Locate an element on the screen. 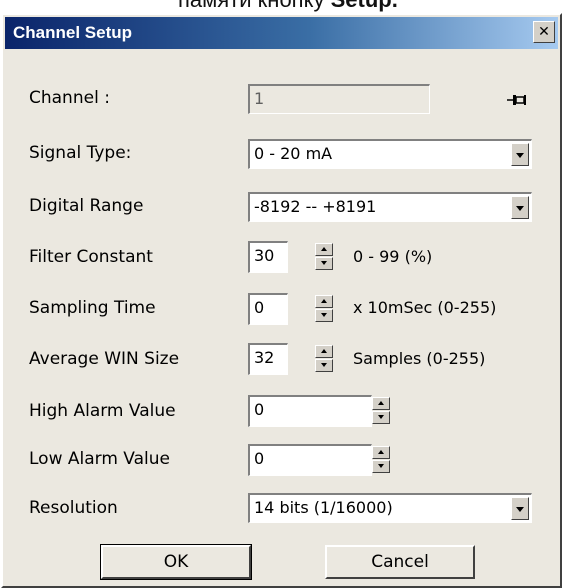  low-alarm-spinner is located at coordinates (381, 460).